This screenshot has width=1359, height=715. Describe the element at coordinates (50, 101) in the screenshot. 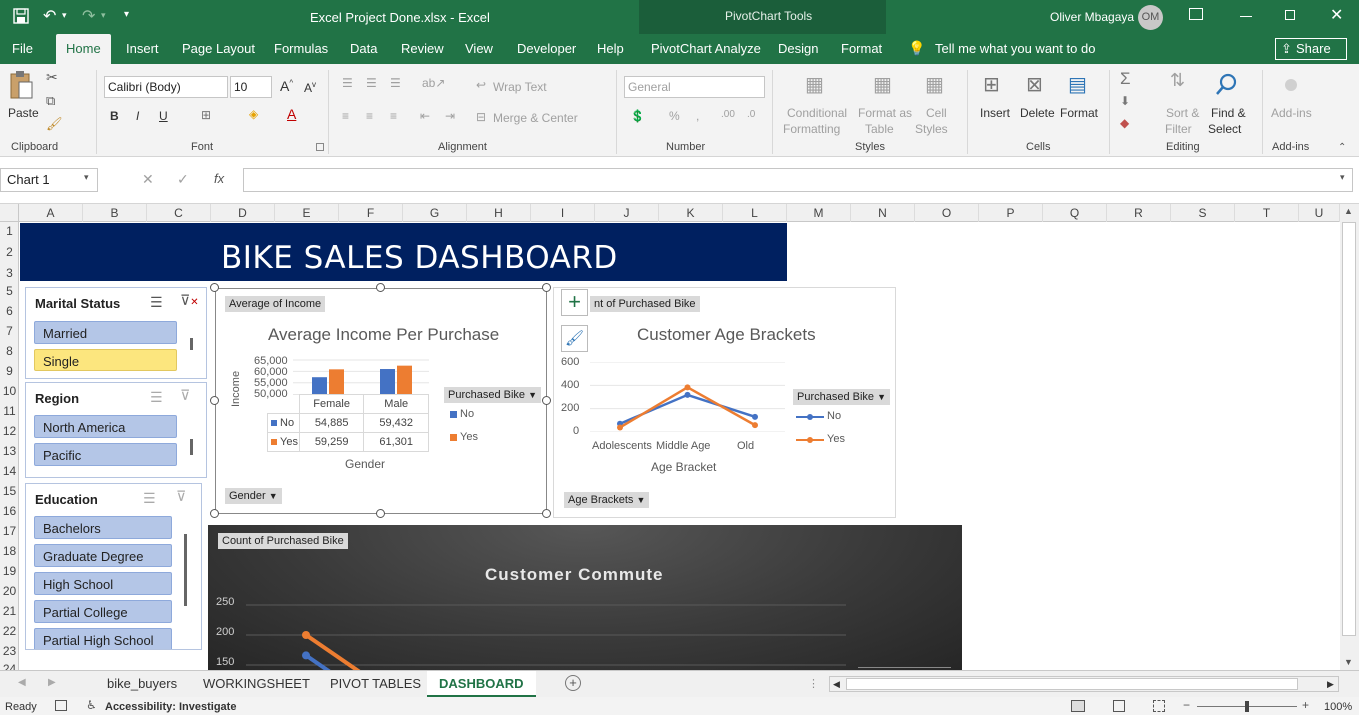

I see `copy-icon: ⧉` at that location.